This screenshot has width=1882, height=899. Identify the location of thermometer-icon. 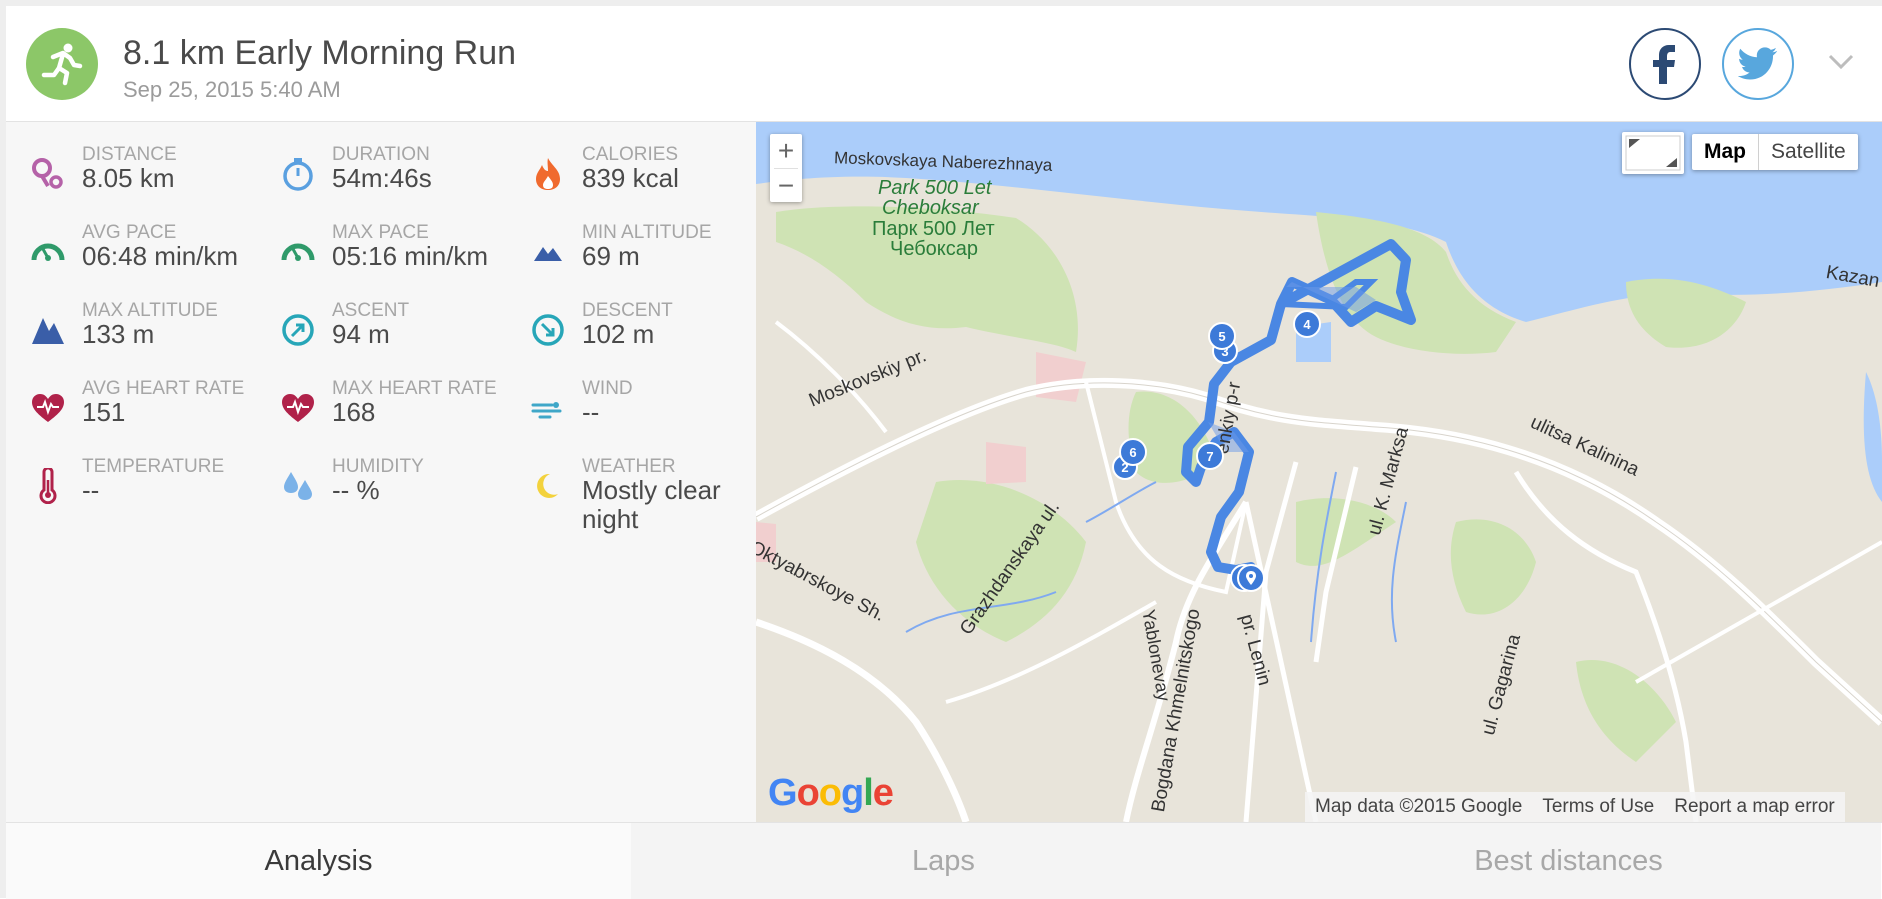
(48, 486).